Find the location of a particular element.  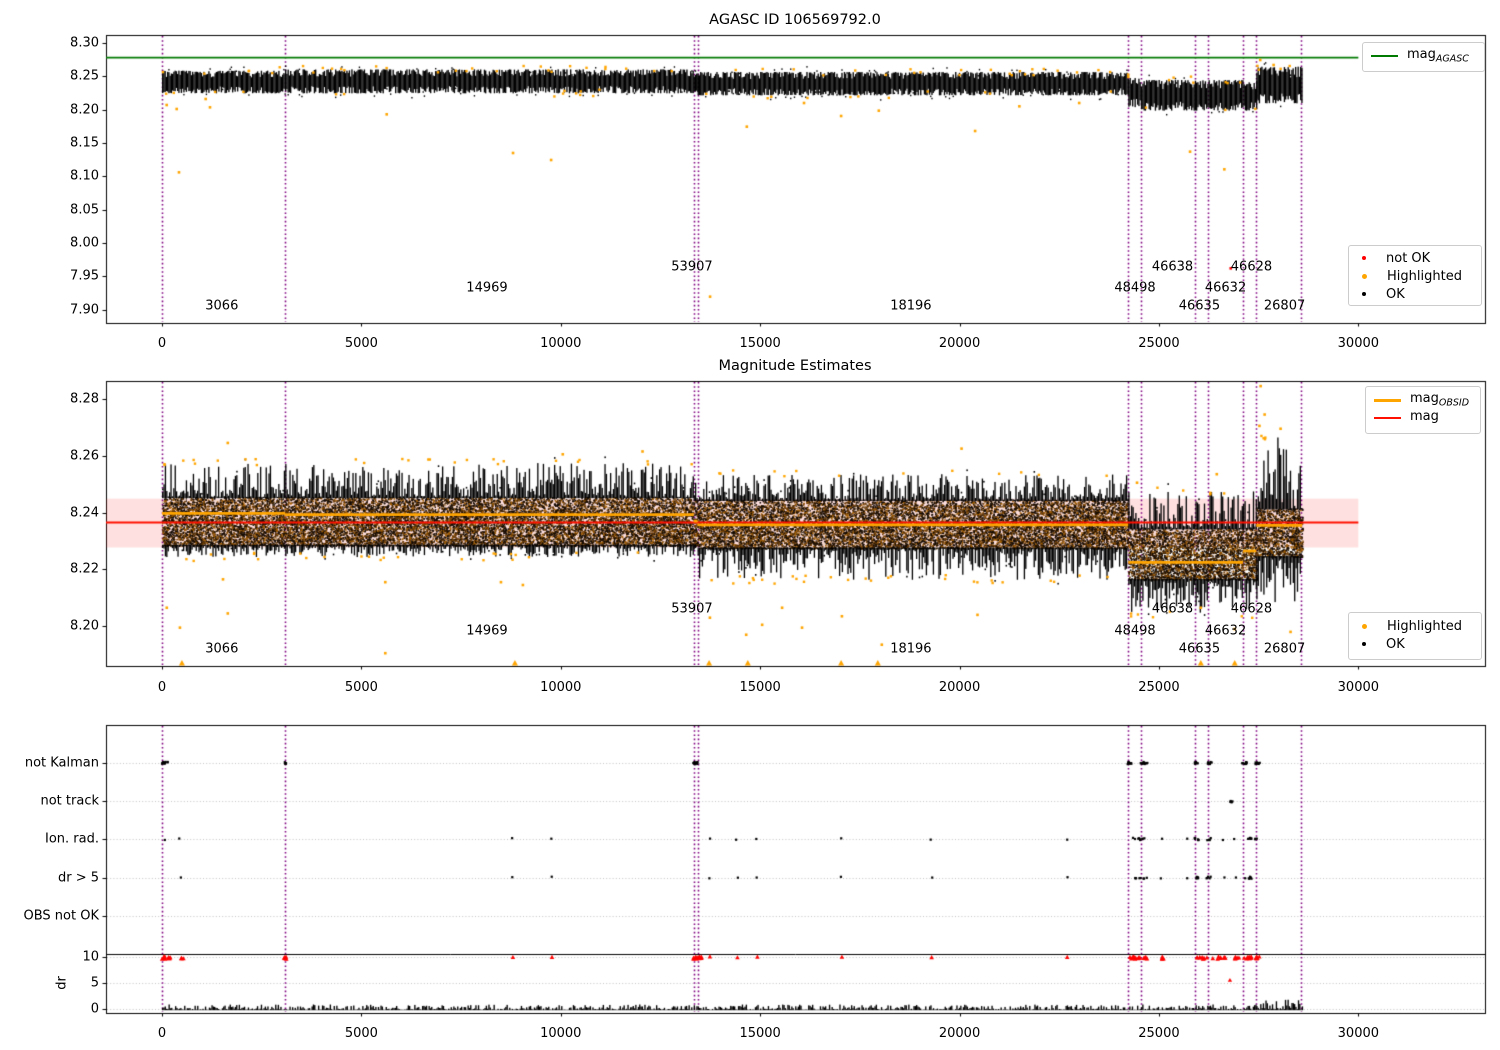

y-tick-label: 8.15 is located at coordinates (84, 143).